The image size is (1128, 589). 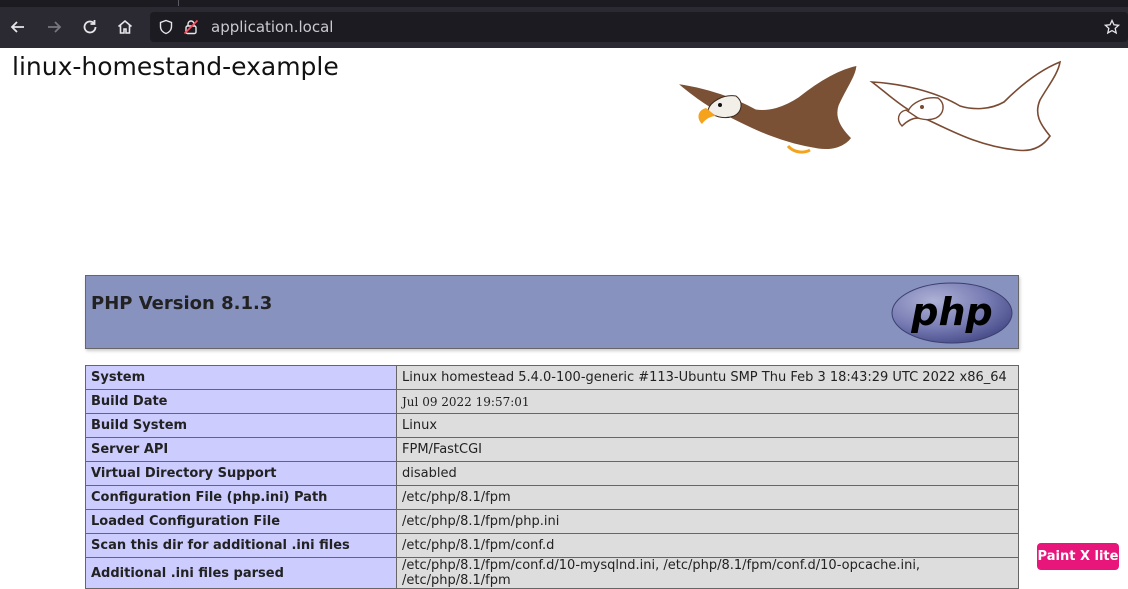 I want to click on table-row: Server API FPM/FastCGI, so click(x=552, y=449).